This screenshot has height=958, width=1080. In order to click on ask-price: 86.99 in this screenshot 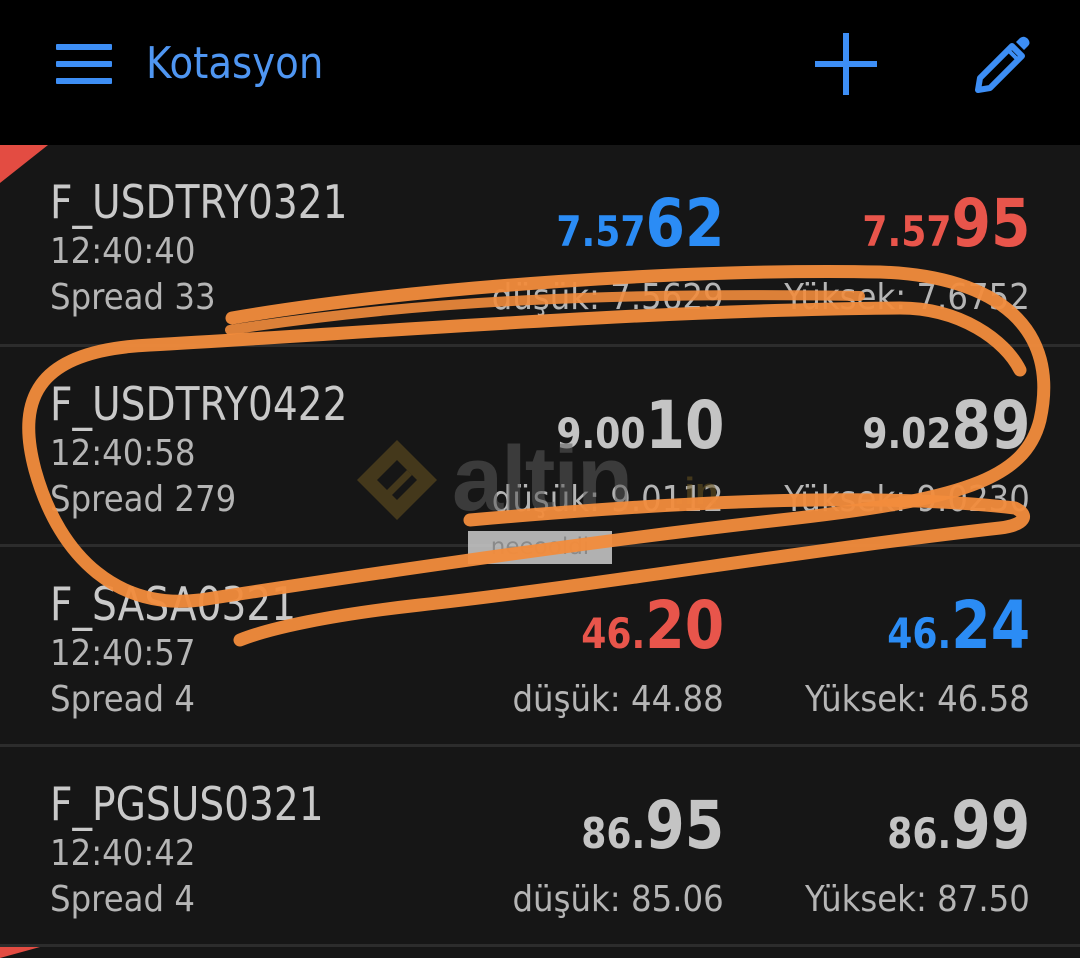, I will do `click(958, 825)`.